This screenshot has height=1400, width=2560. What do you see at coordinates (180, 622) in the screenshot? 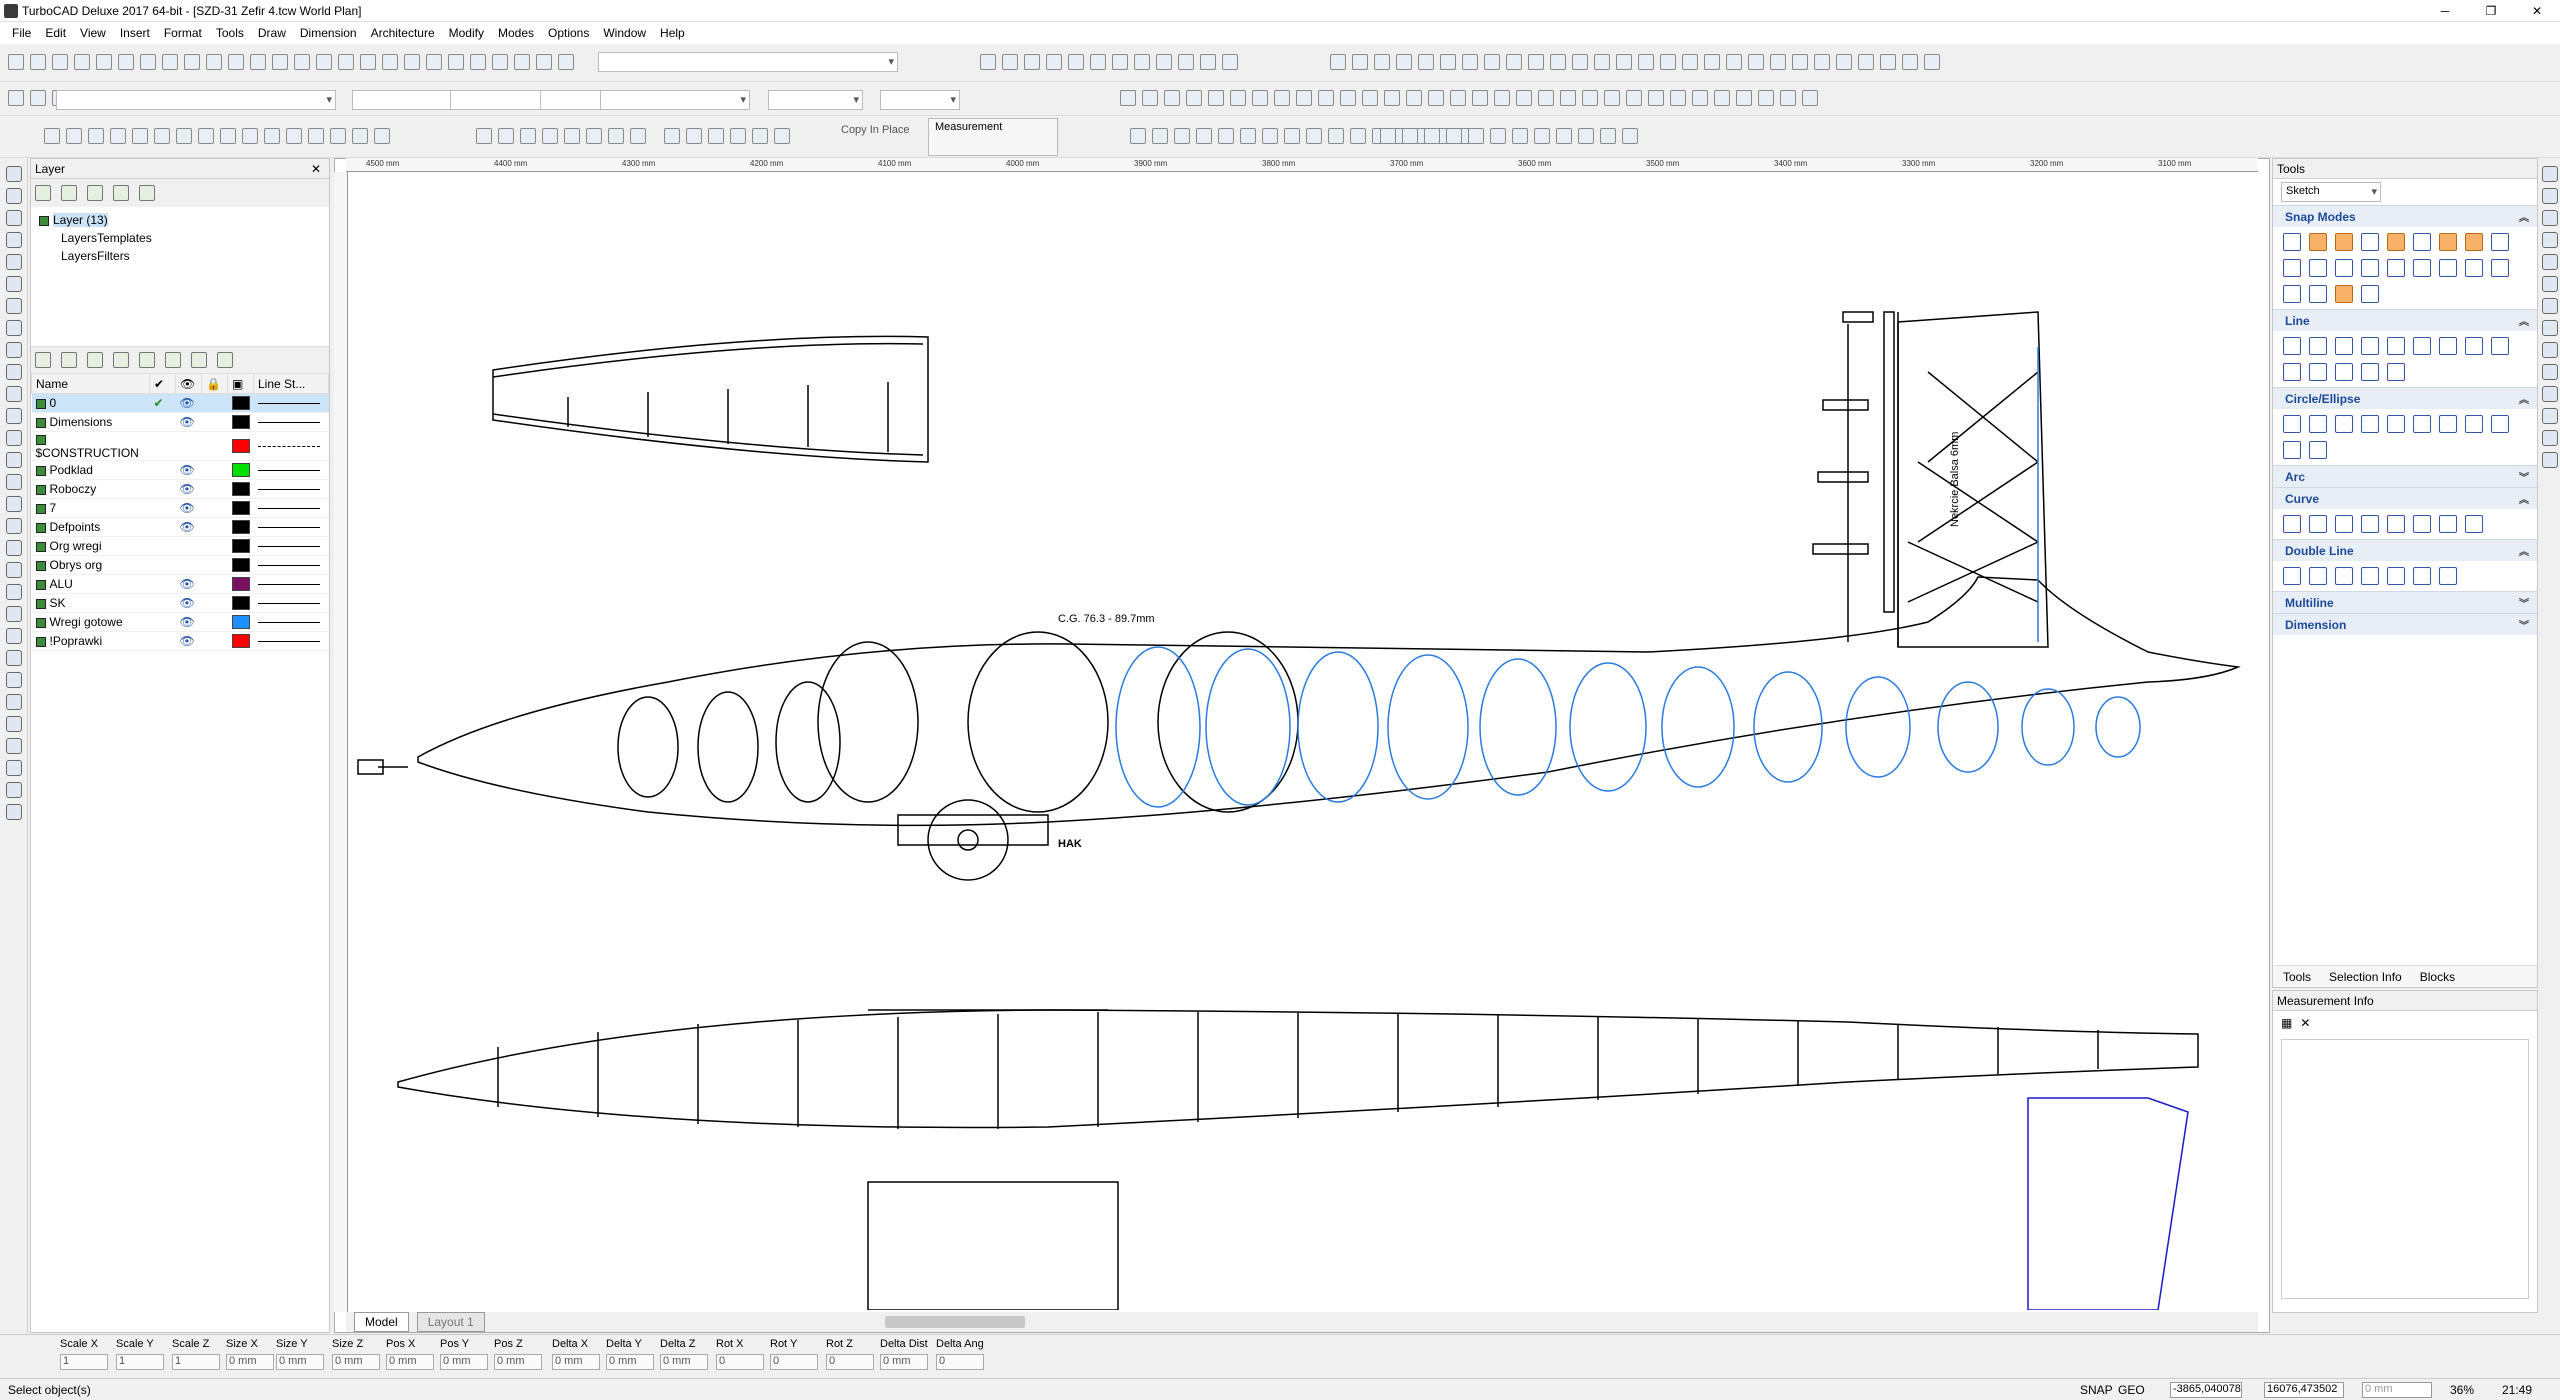
I see `layer-row: Wregi gotowe 👁` at bounding box center [180, 622].